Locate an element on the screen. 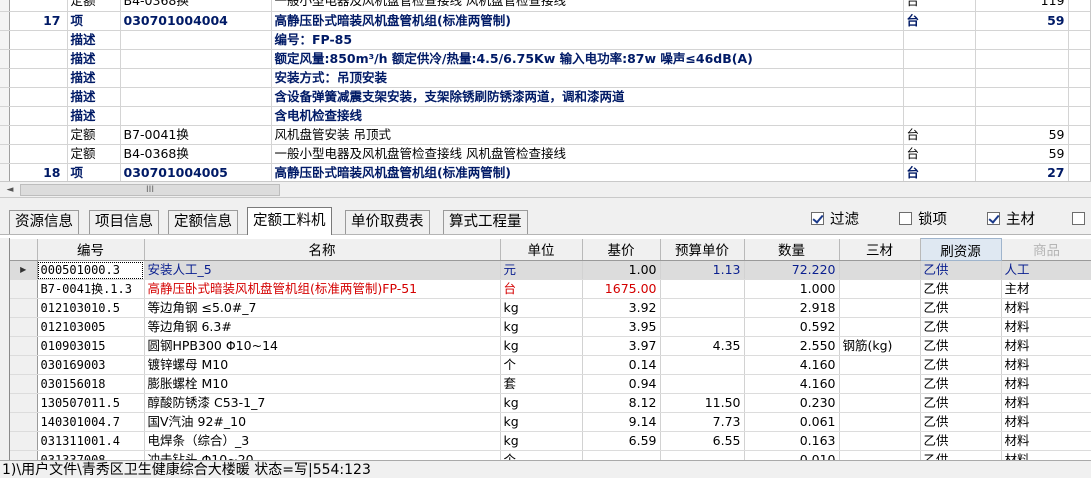 This screenshot has height=478, width=1091. material-quantity: 72.220 is located at coordinates (792, 270).